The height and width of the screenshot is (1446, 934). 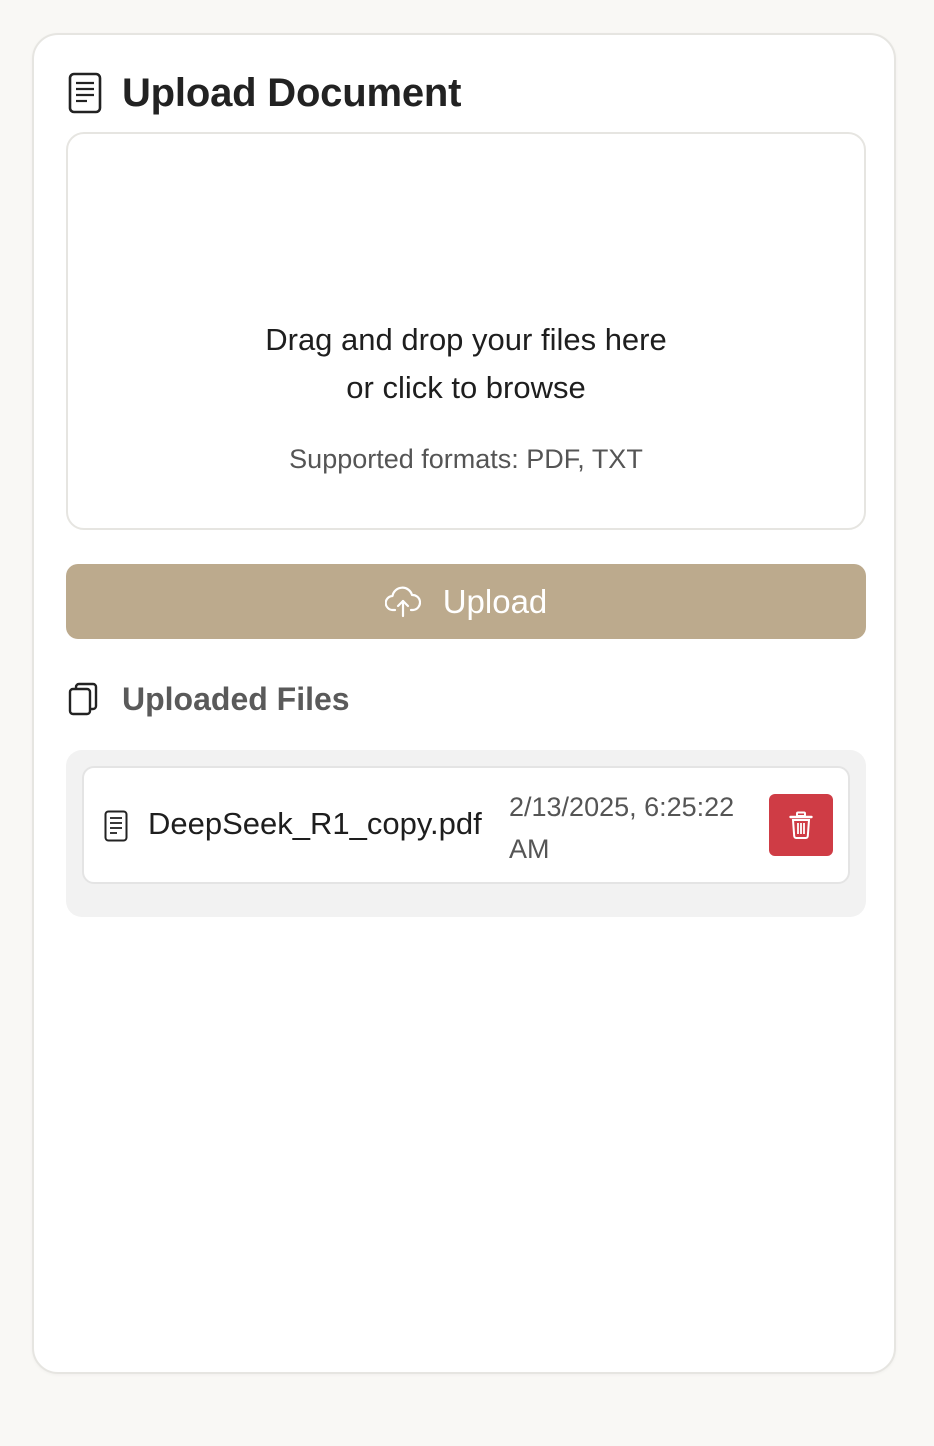 What do you see at coordinates (622, 828) in the screenshot?
I see `file-upload-date: 2/13/2025, 6:25:22 AM` at bounding box center [622, 828].